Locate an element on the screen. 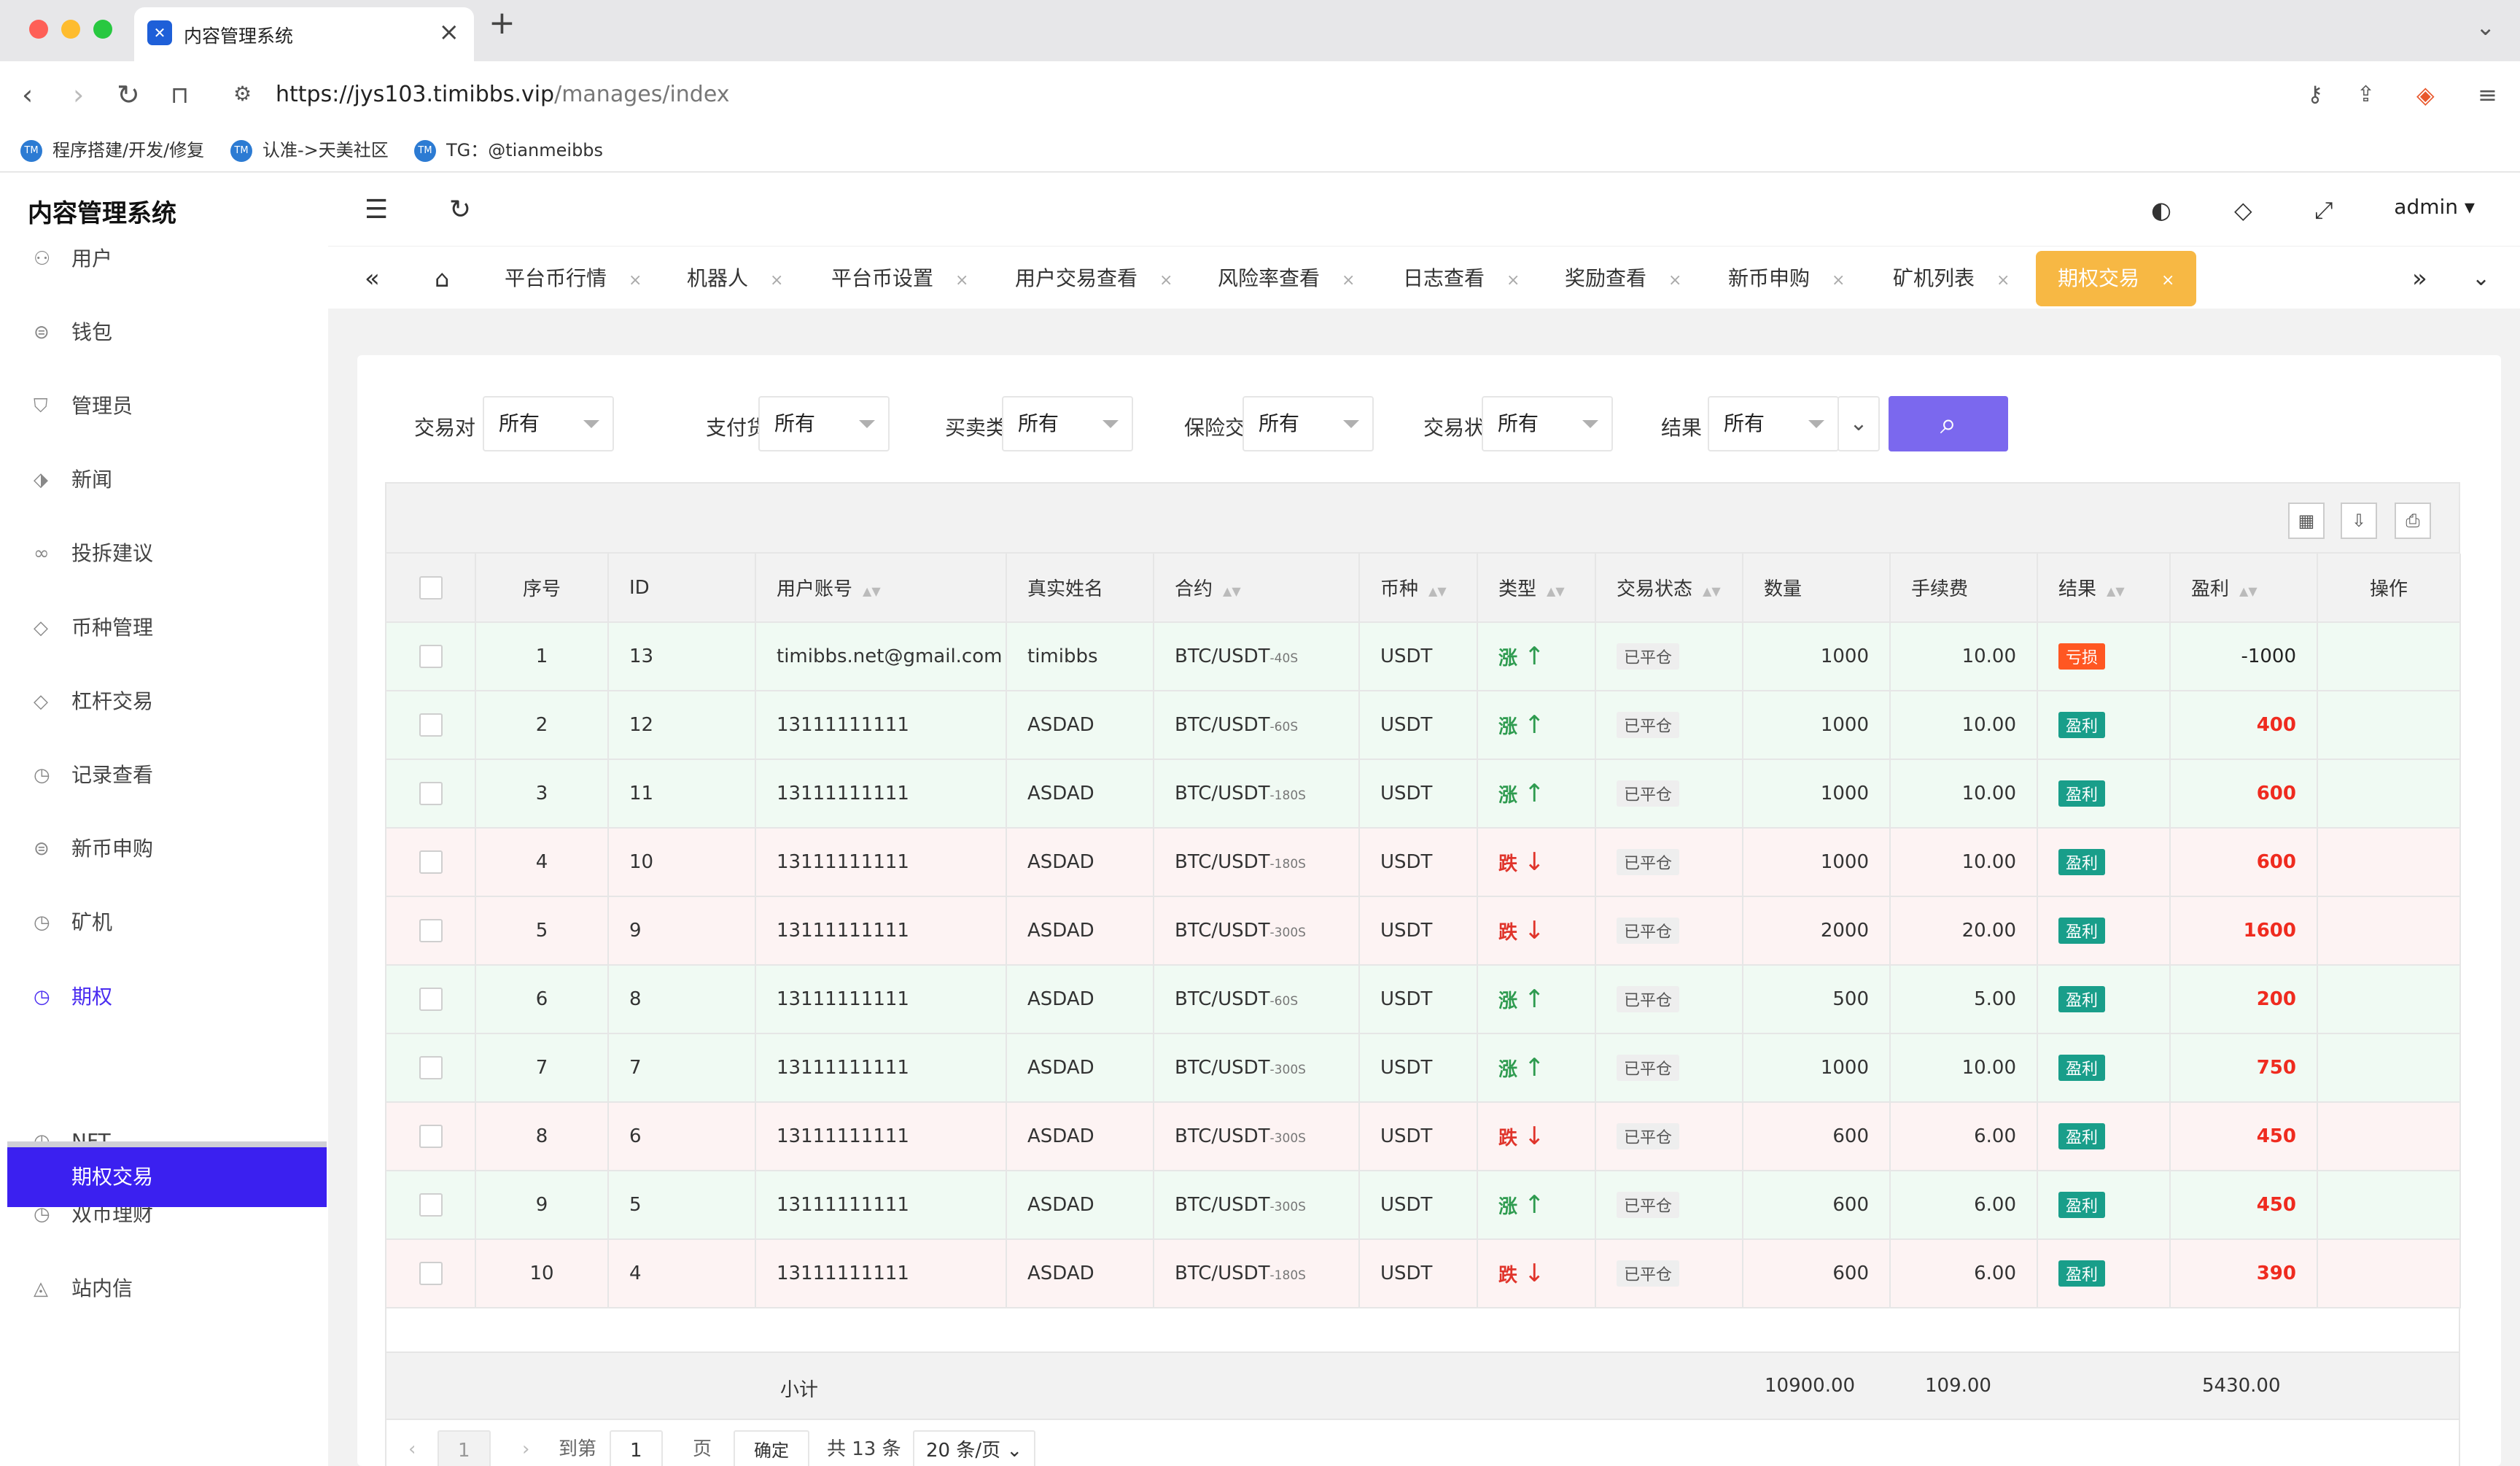 This screenshot has height=1466, width=2520. forward-icon: › is located at coordinates (78, 94).